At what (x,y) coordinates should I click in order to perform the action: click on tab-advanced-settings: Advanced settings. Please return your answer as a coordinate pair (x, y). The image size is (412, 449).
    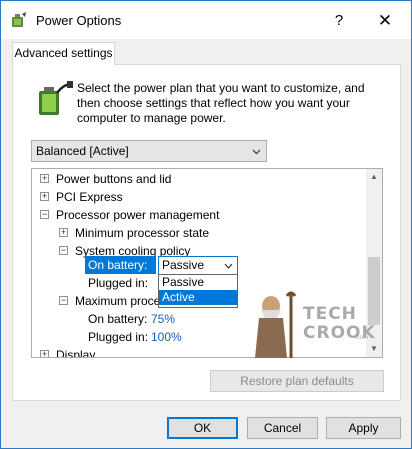
    Looking at the image, I should click on (63, 53).